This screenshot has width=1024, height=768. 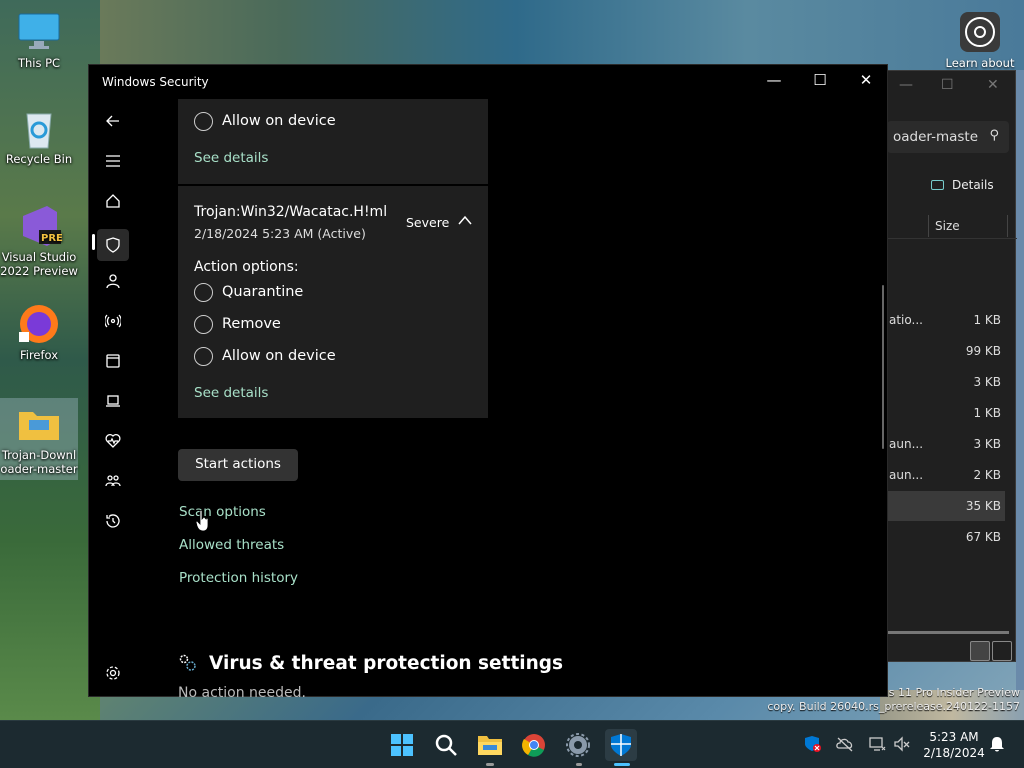 What do you see at coordinates (490, 745) in the screenshot?
I see `file-explorer-icon` at bounding box center [490, 745].